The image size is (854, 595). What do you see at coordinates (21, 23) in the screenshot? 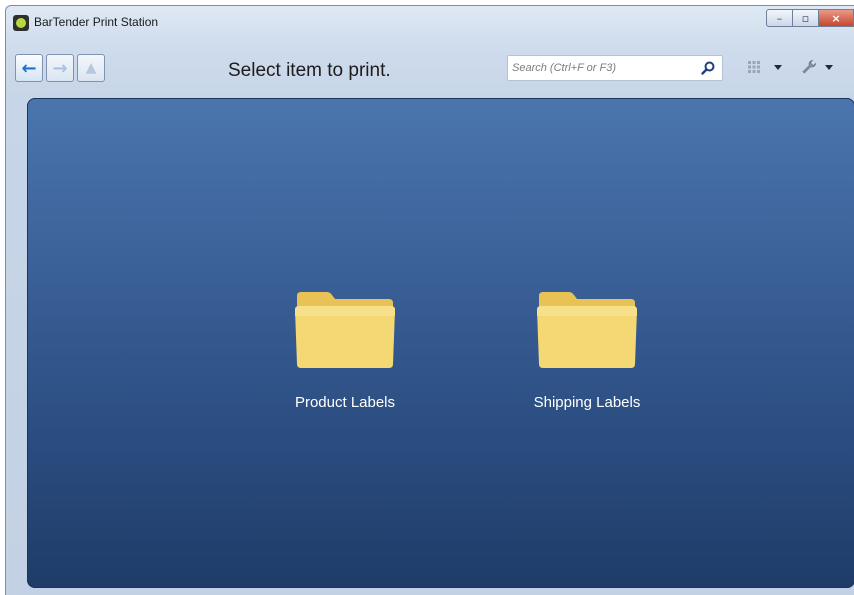
I see `bartender-app-icon` at bounding box center [21, 23].